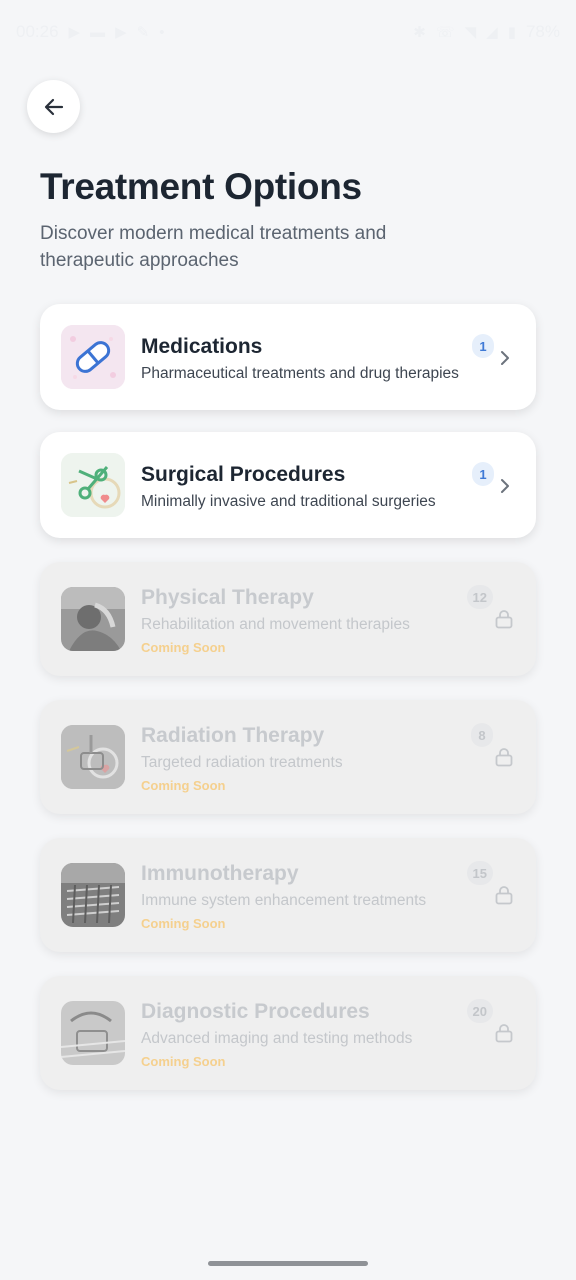 The width and height of the screenshot is (576, 1280). What do you see at coordinates (243, 474) in the screenshot?
I see `card-title: Surgical Procedures` at bounding box center [243, 474].